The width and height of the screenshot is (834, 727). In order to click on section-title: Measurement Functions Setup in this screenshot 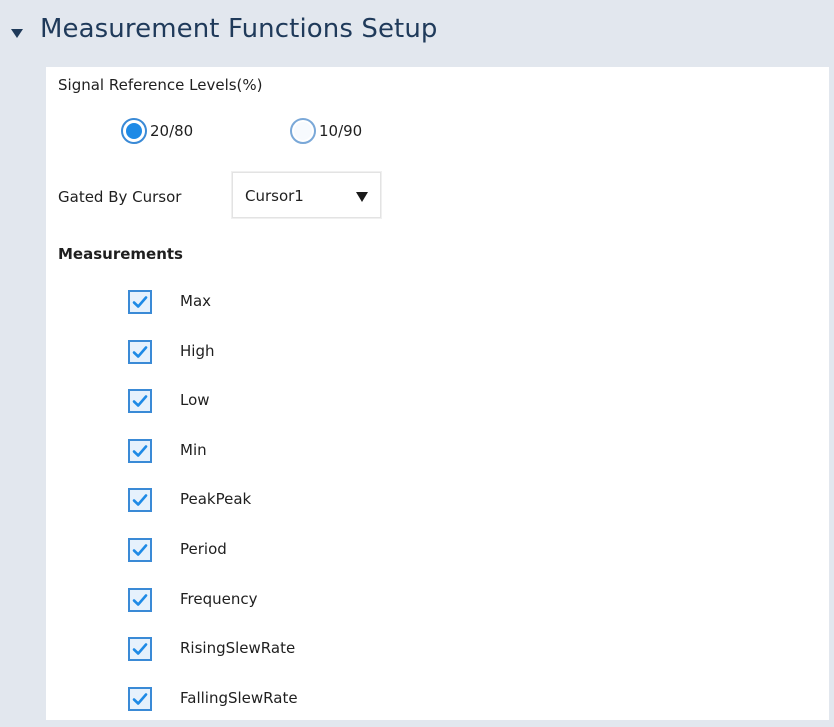, I will do `click(239, 29)`.